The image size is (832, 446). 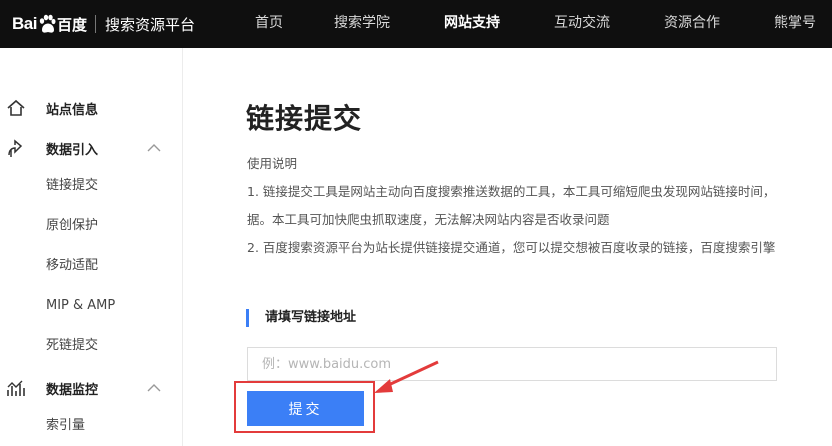 What do you see at coordinates (301, 318) in the screenshot?
I see `section-title: 请填写链接地址` at bounding box center [301, 318].